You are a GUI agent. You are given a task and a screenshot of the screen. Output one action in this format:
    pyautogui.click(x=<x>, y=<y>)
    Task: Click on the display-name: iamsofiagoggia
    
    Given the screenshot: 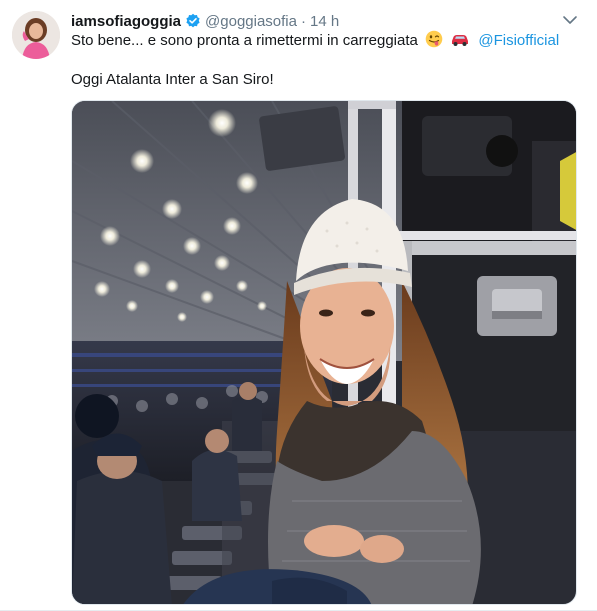 What is the action you would take?
    pyautogui.click(x=126, y=21)
    